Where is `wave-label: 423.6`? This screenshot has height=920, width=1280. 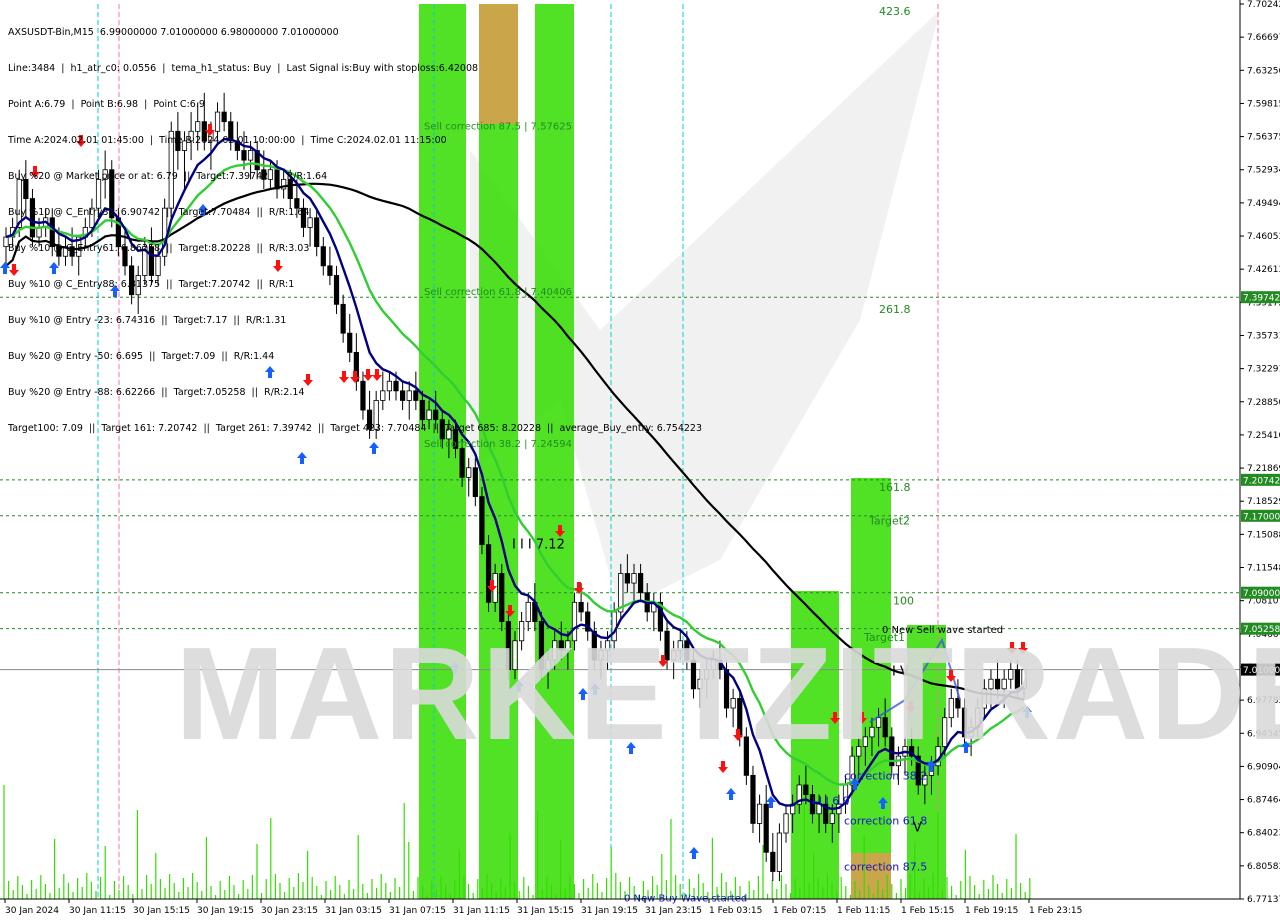 wave-label: 423.6 is located at coordinates (895, 11).